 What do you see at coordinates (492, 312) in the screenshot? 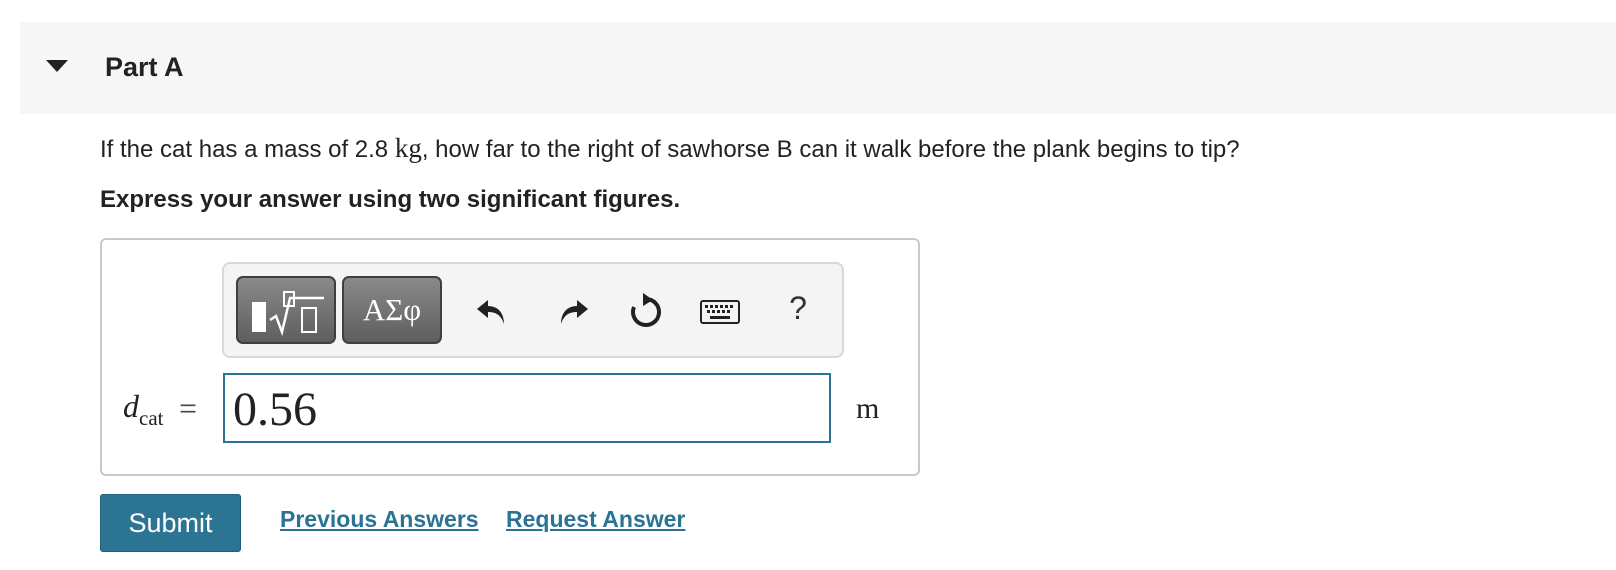
I see `undo-icon` at bounding box center [492, 312].